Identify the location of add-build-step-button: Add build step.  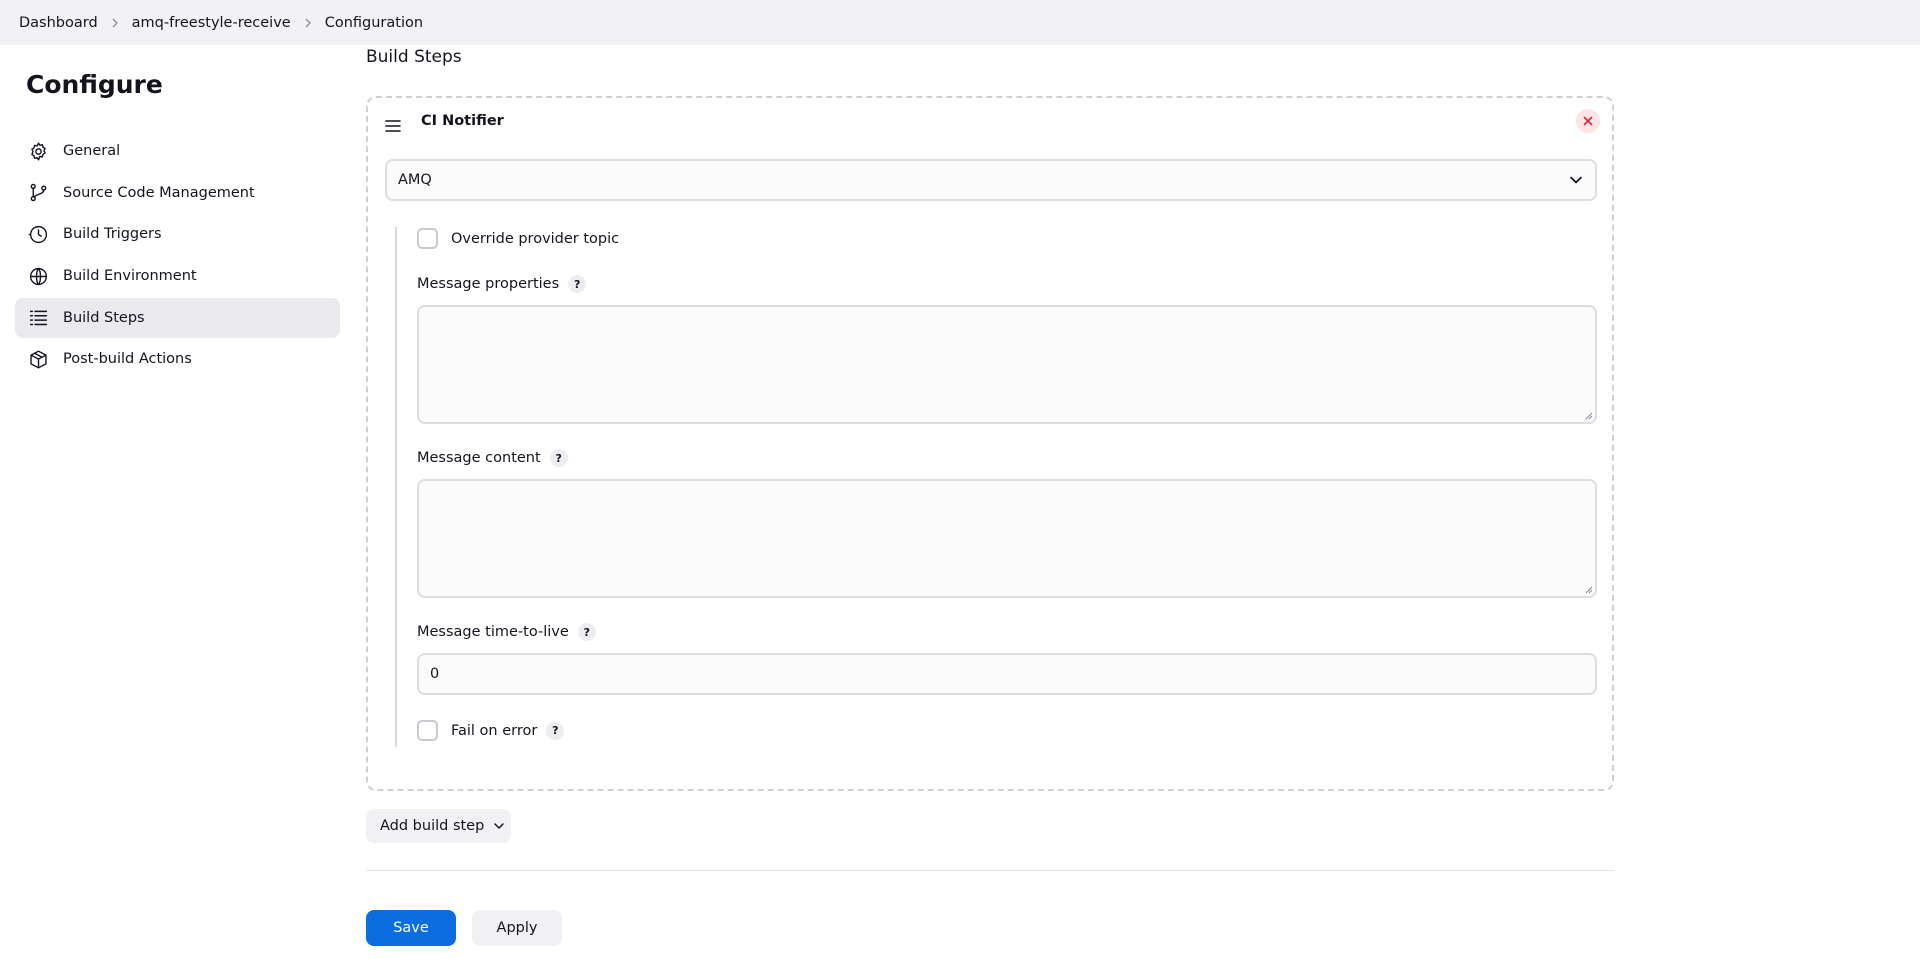
(438, 826).